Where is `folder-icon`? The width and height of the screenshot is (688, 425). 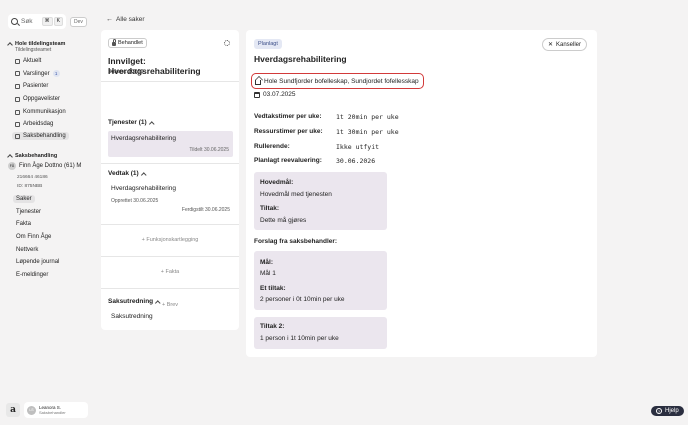 folder-icon is located at coordinates (17, 136).